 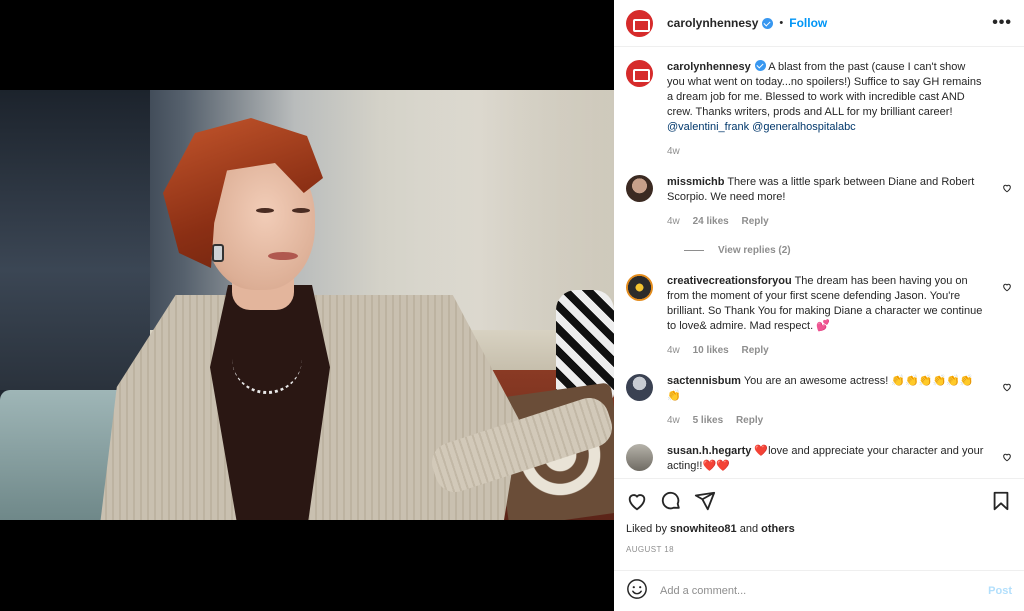 I want to click on mention-link: @valentini_frank, so click(x=708, y=127).